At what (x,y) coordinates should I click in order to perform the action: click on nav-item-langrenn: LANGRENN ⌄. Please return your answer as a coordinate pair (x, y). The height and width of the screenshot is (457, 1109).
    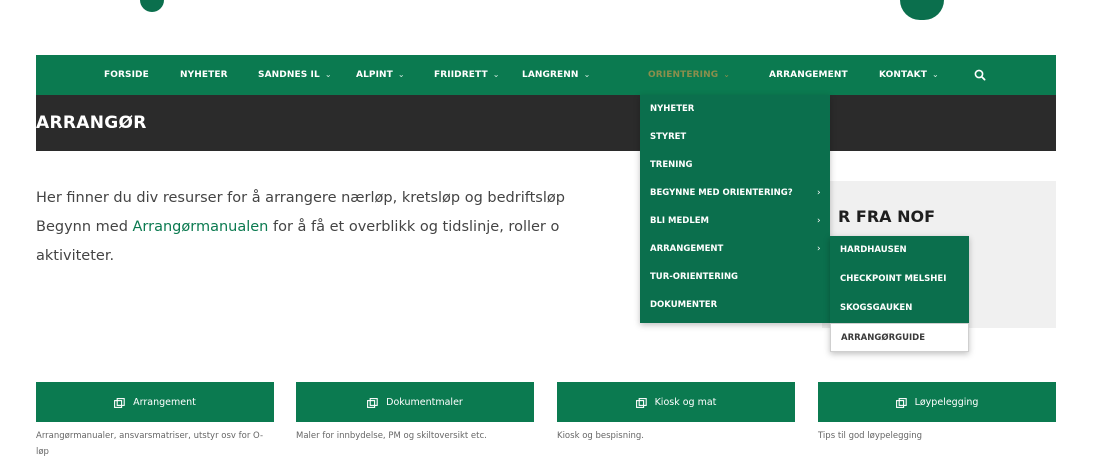
    Looking at the image, I should click on (556, 75).